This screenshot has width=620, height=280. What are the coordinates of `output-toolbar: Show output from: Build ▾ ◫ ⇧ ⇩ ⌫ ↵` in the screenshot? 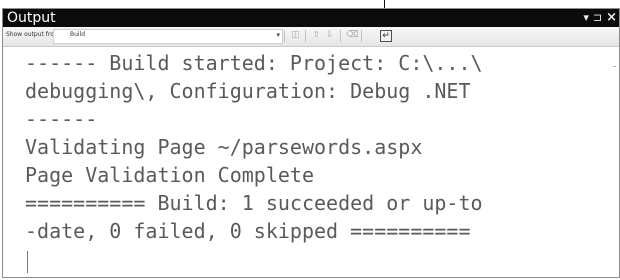 It's located at (311, 37).